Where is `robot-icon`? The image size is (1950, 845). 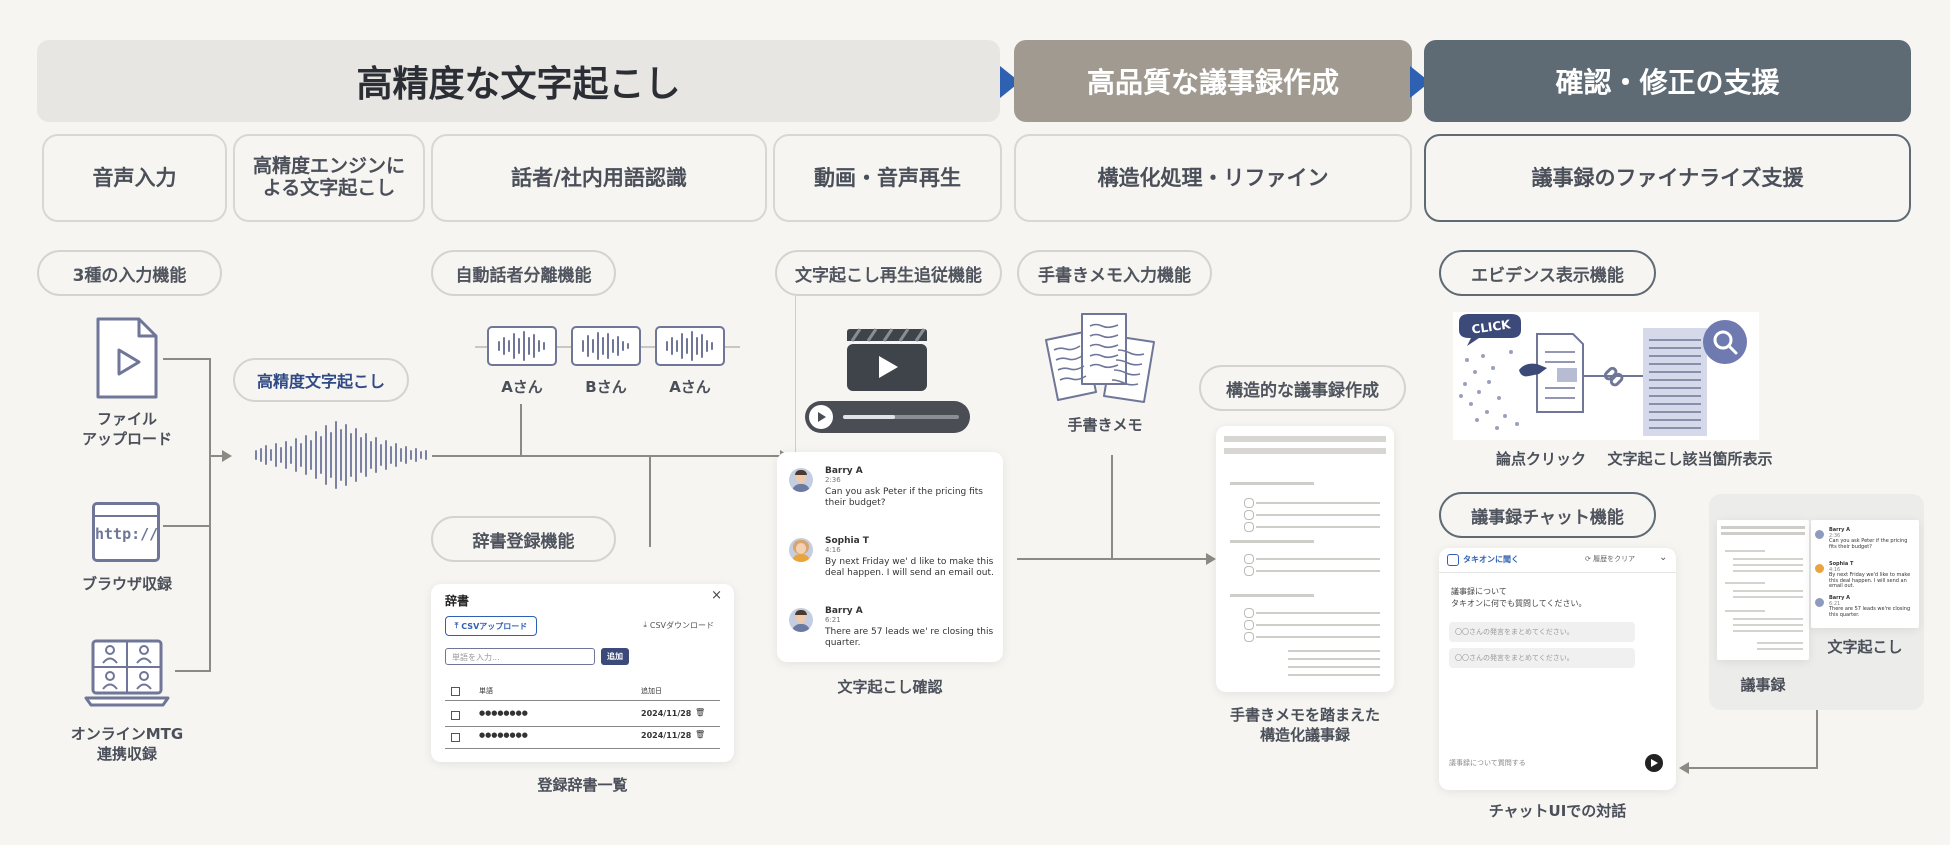 robot-icon is located at coordinates (1453, 560).